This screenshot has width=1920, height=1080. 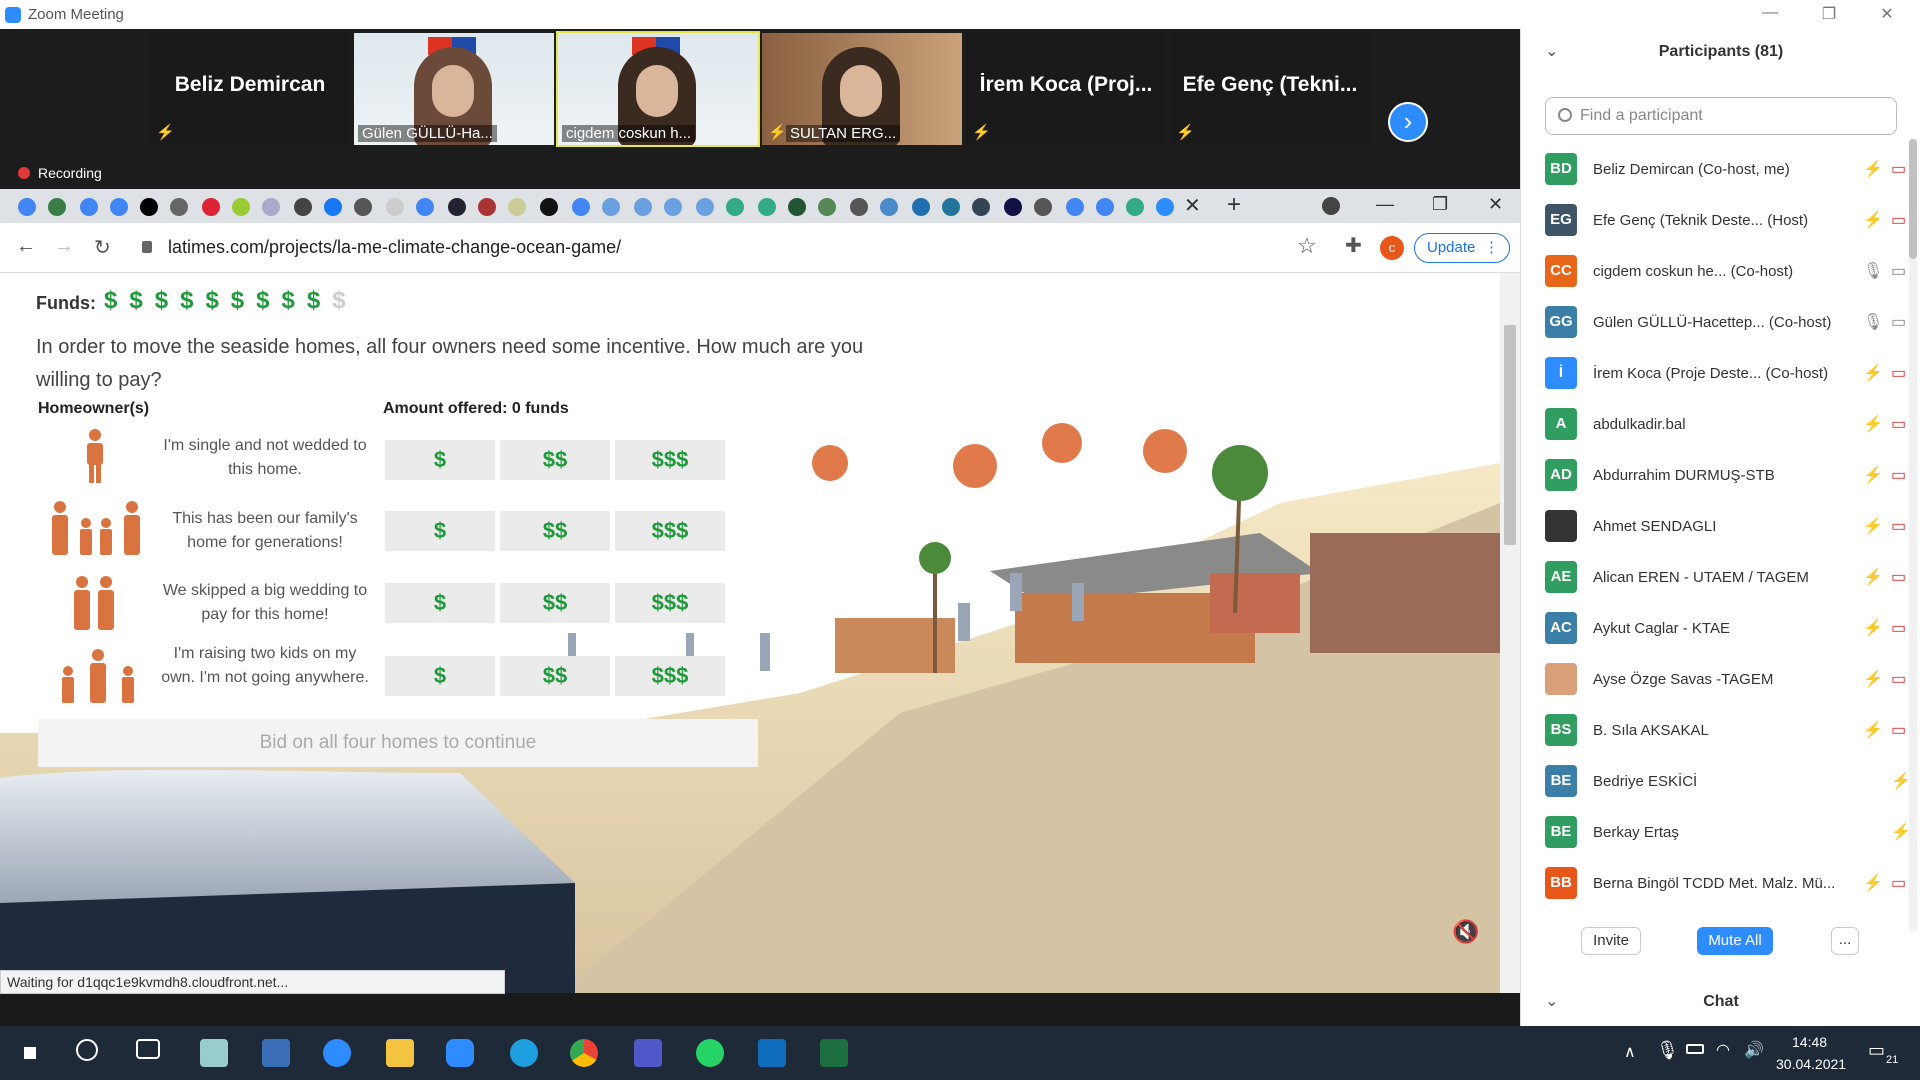 What do you see at coordinates (398, 743) in the screenshot?
I see `continue-button: Bid on all four homes to continue` at bounding box center [398, 743].